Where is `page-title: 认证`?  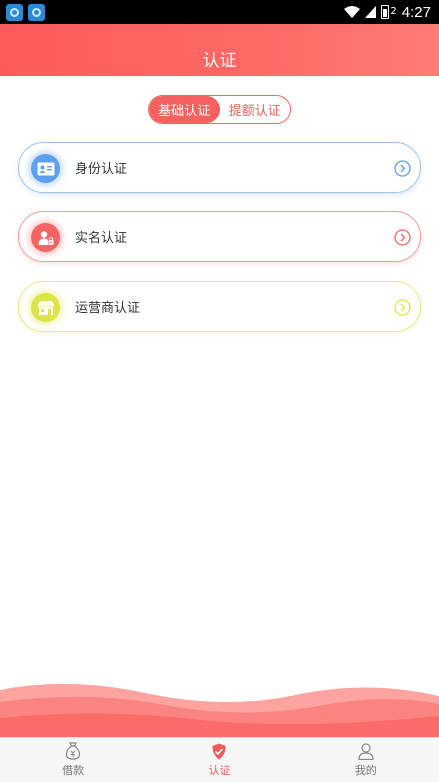 page-title: 认证 is located at coordinates (219, 60).